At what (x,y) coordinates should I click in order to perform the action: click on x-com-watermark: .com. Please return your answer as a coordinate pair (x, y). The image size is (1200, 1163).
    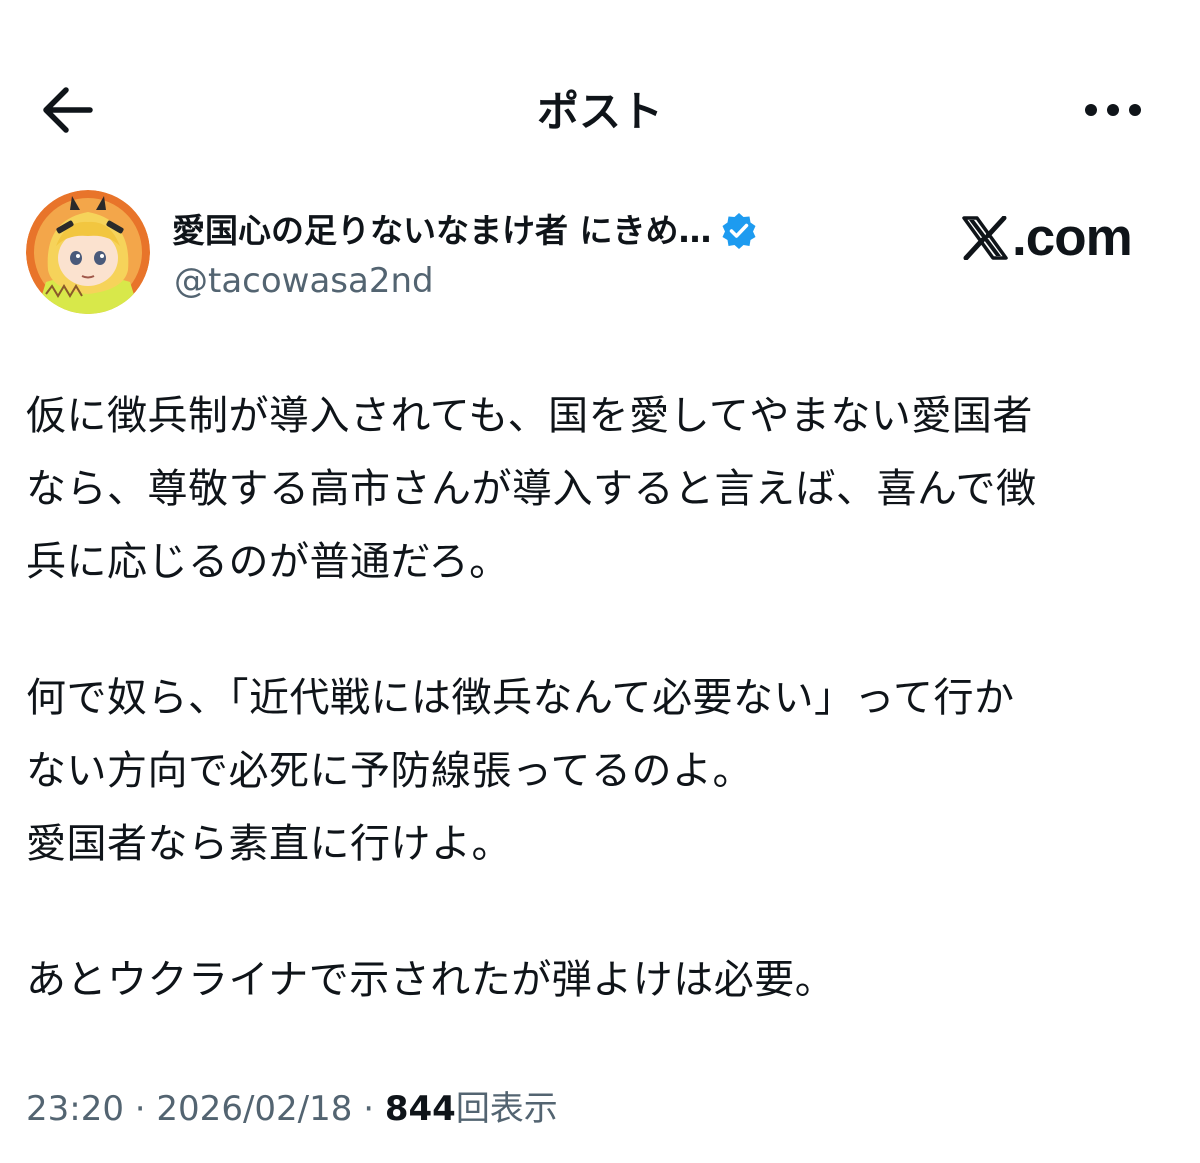
    Looking at the image, I should click on (1047, 238).